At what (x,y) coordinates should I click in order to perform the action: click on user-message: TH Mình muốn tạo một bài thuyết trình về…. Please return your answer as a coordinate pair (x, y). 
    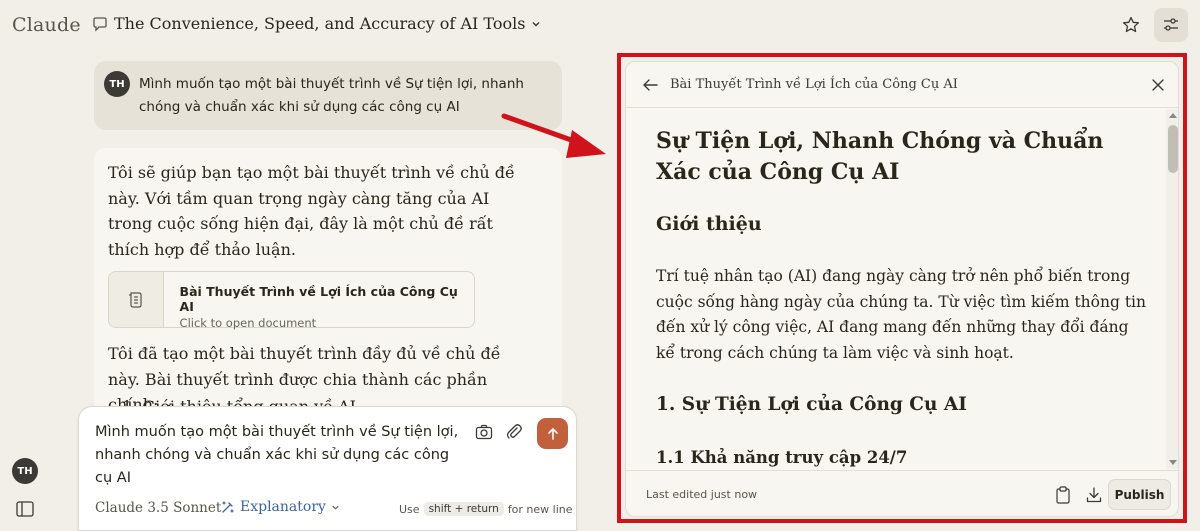
    Looking at the image, I should click on (328, 95).